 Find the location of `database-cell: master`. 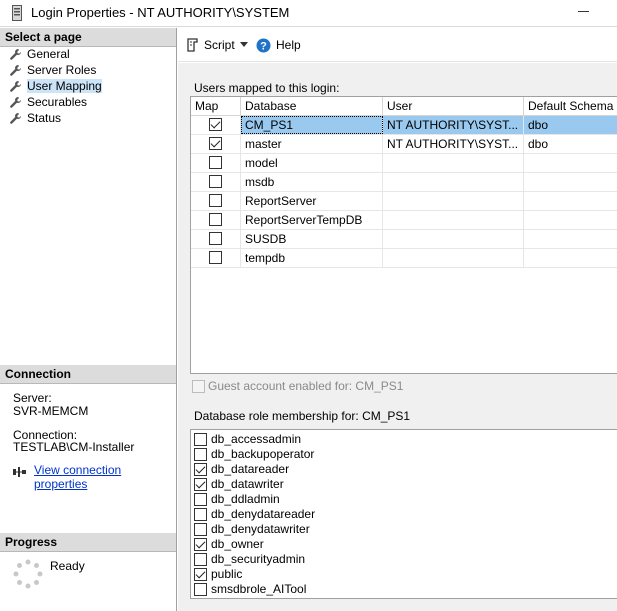

database-cell: master is located at coordinates (312, 144).